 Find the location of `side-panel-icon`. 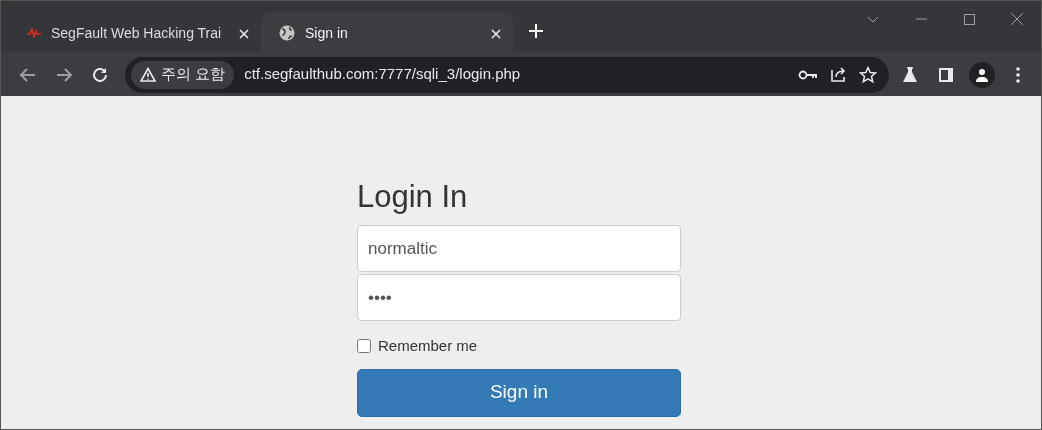

side-panel-icon is located at coordinates (946, 74).